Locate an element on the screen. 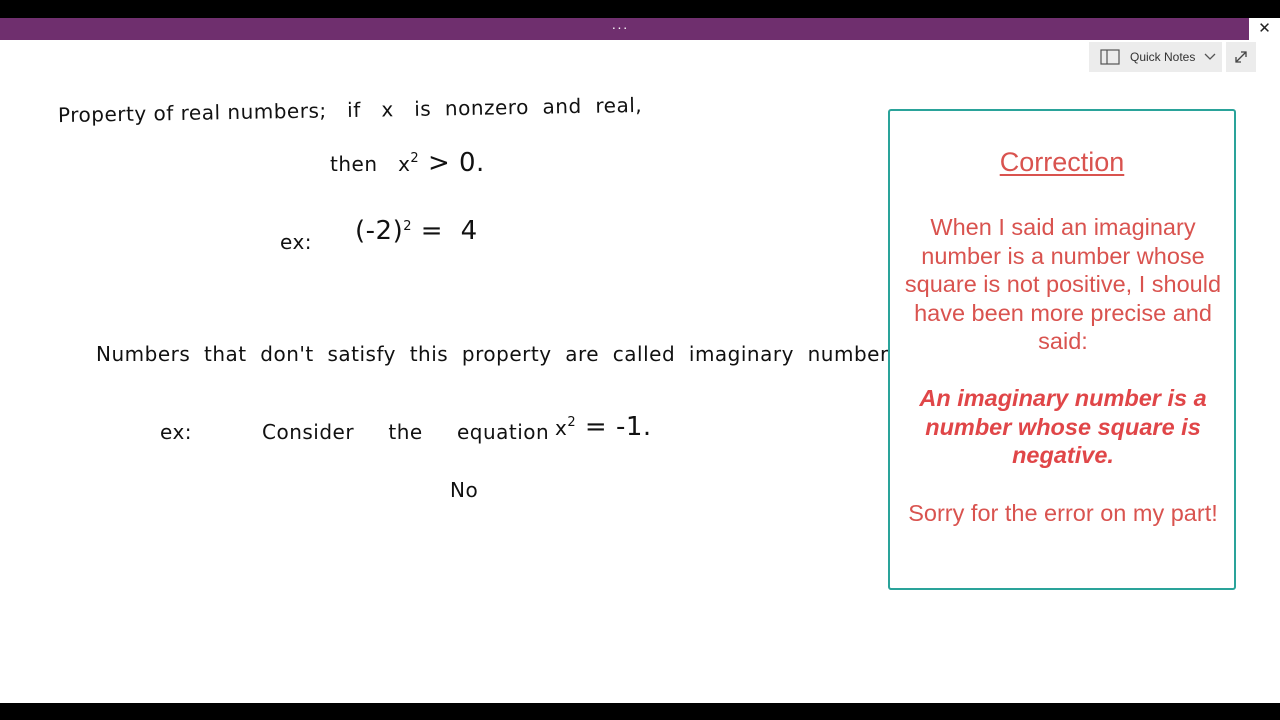 The image size is (1280, 720). then-text: then x is located at coordinates (370, 164).